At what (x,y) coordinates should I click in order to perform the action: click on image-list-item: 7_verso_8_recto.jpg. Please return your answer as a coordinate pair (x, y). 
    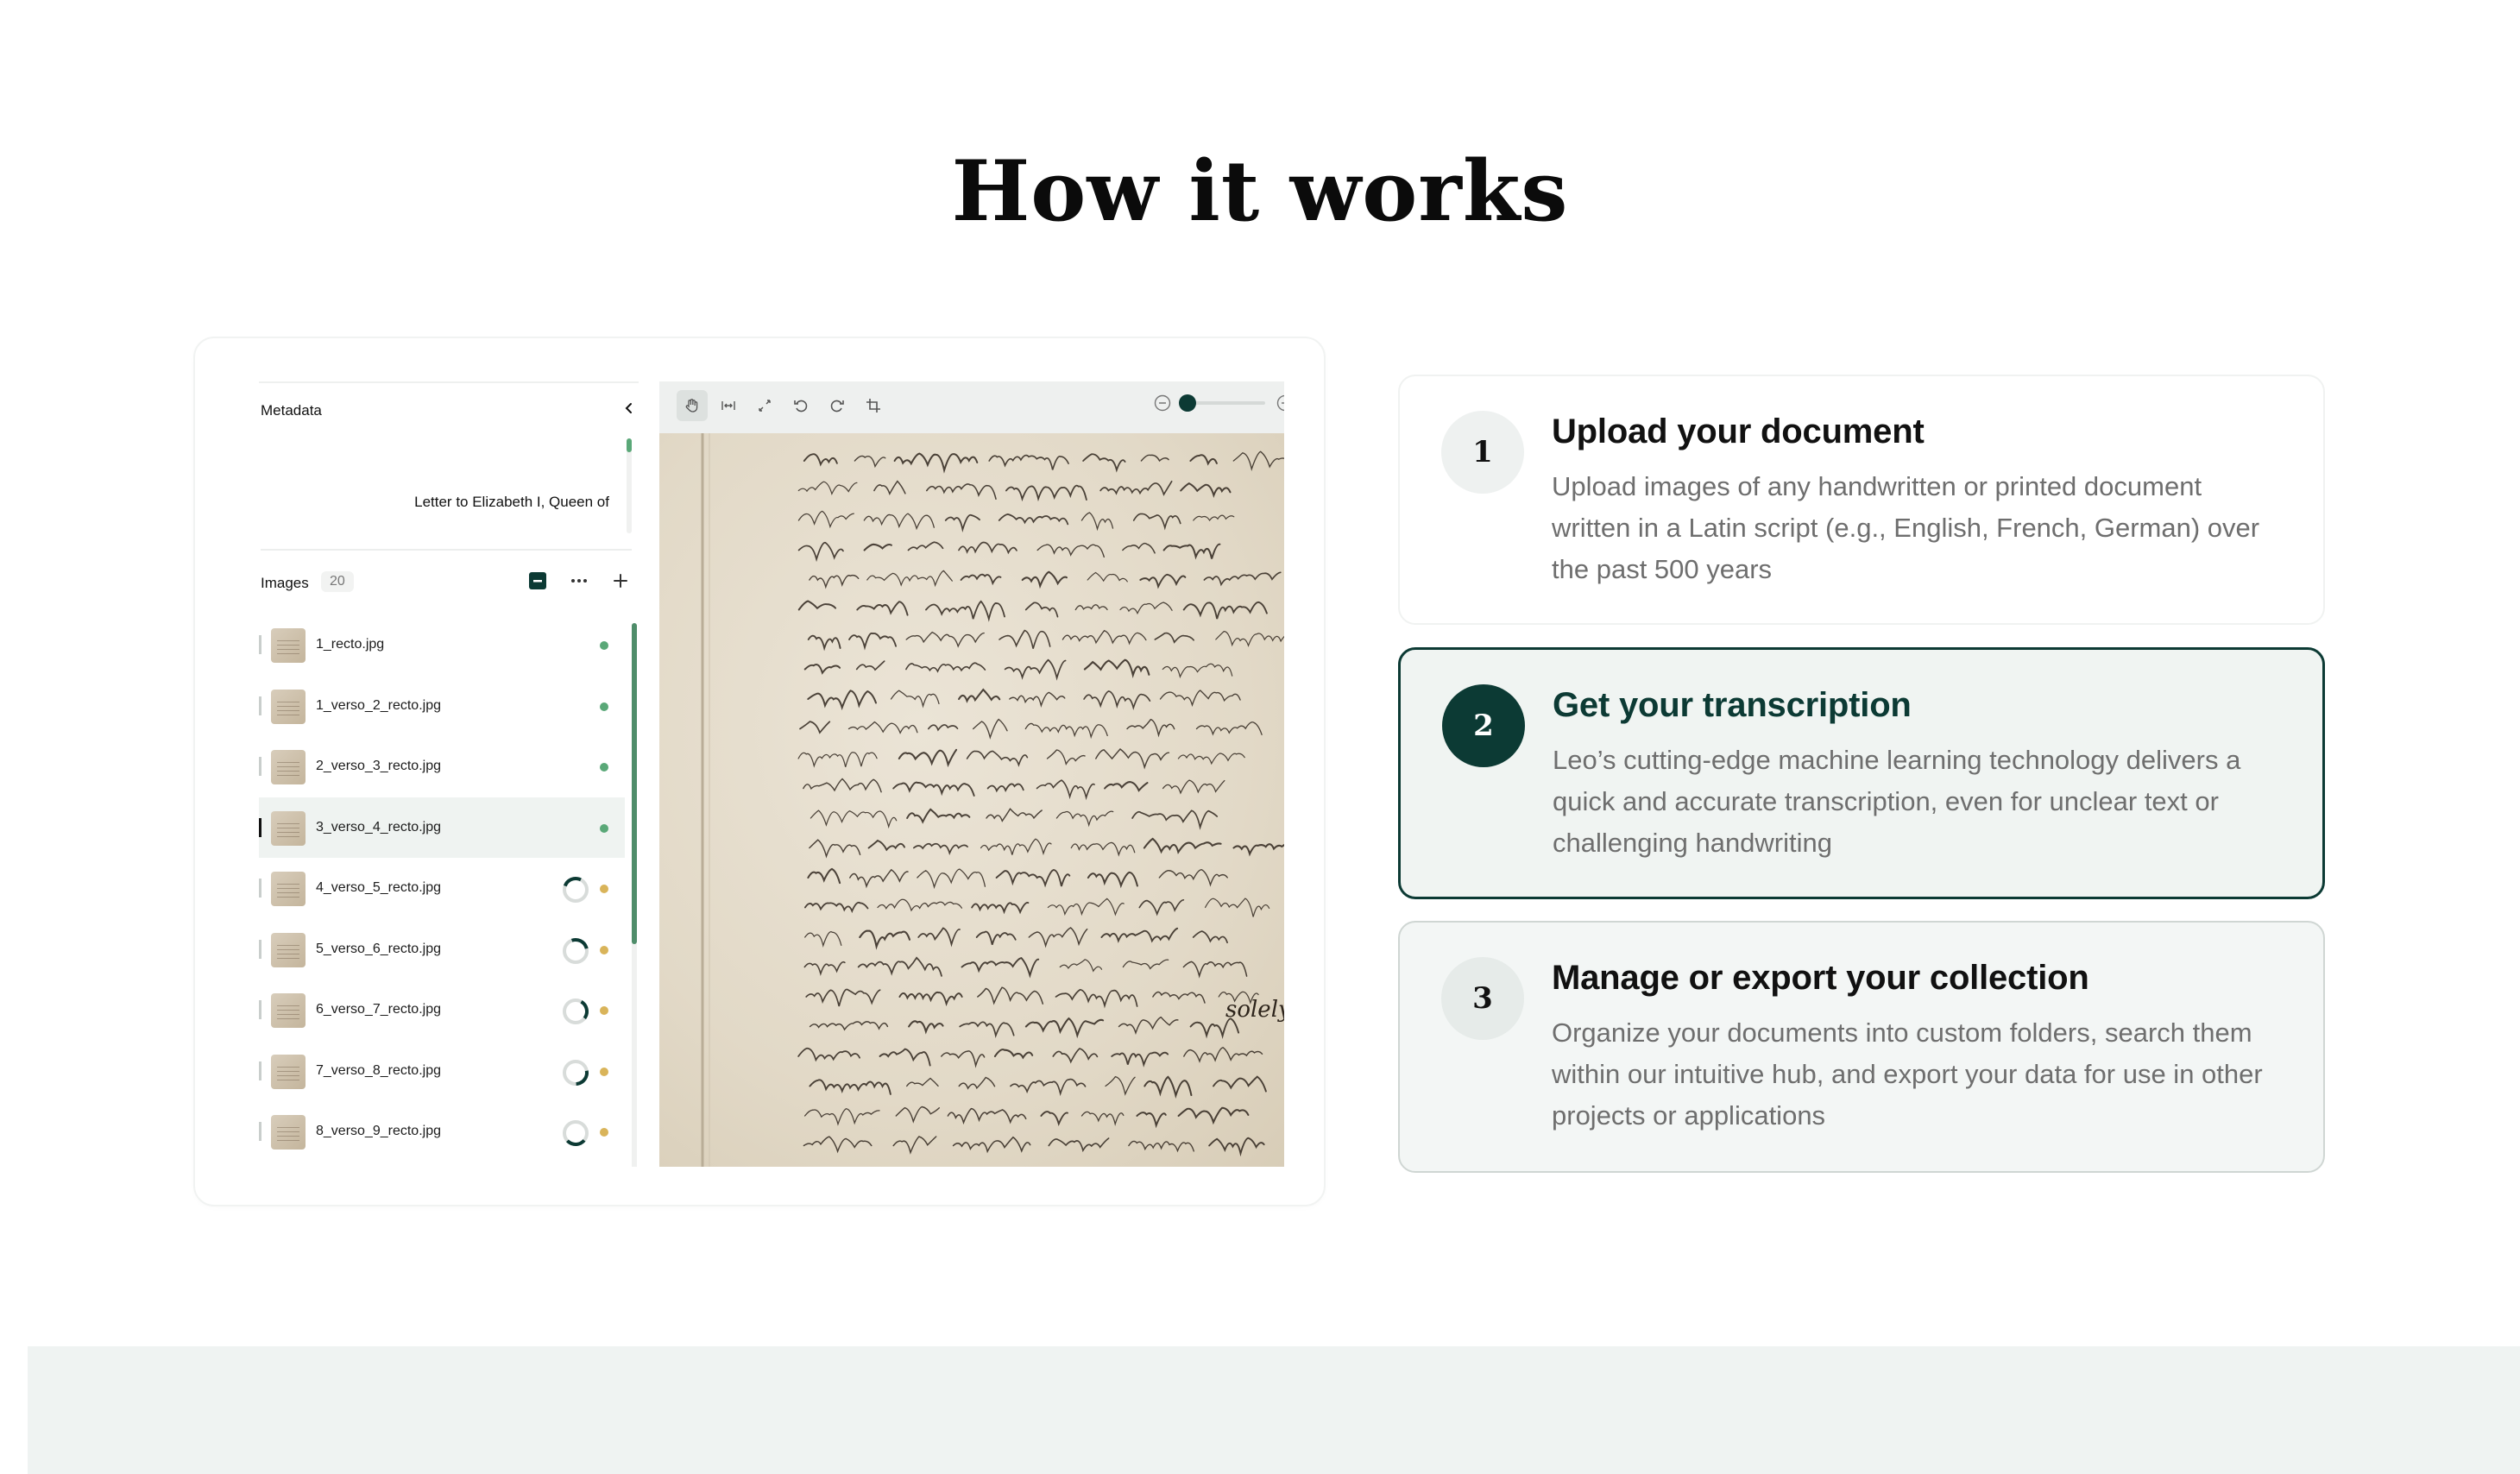
    Looking at the image, I should click on (442, 1071).